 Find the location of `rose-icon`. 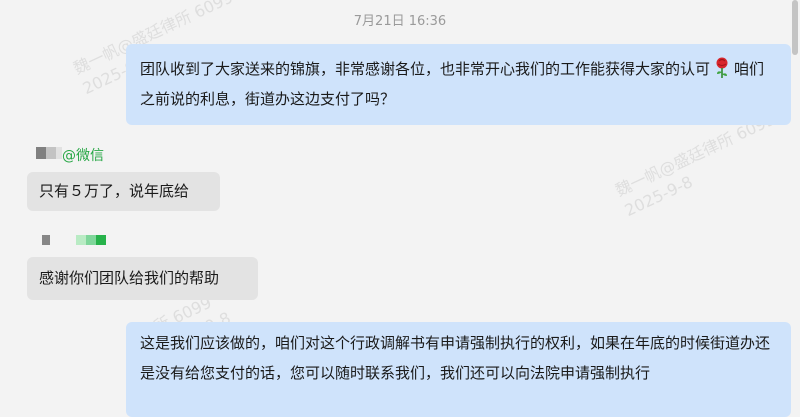

rose-icon is located at coordinates (722, 68).